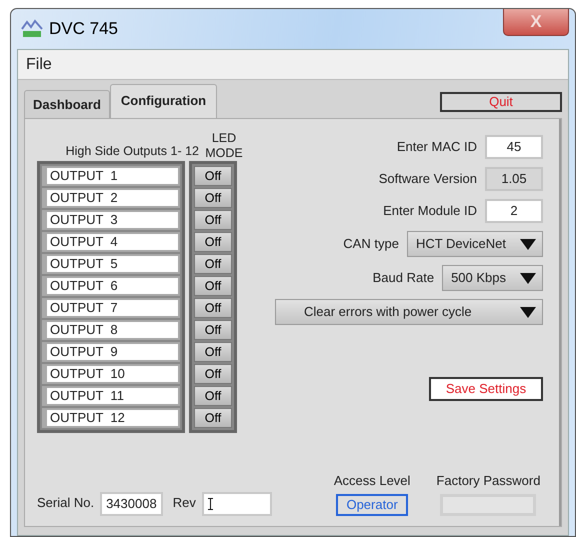  Describe the element at coordinates (237, 504) in the screenshot. I see `rev-field` at that location.